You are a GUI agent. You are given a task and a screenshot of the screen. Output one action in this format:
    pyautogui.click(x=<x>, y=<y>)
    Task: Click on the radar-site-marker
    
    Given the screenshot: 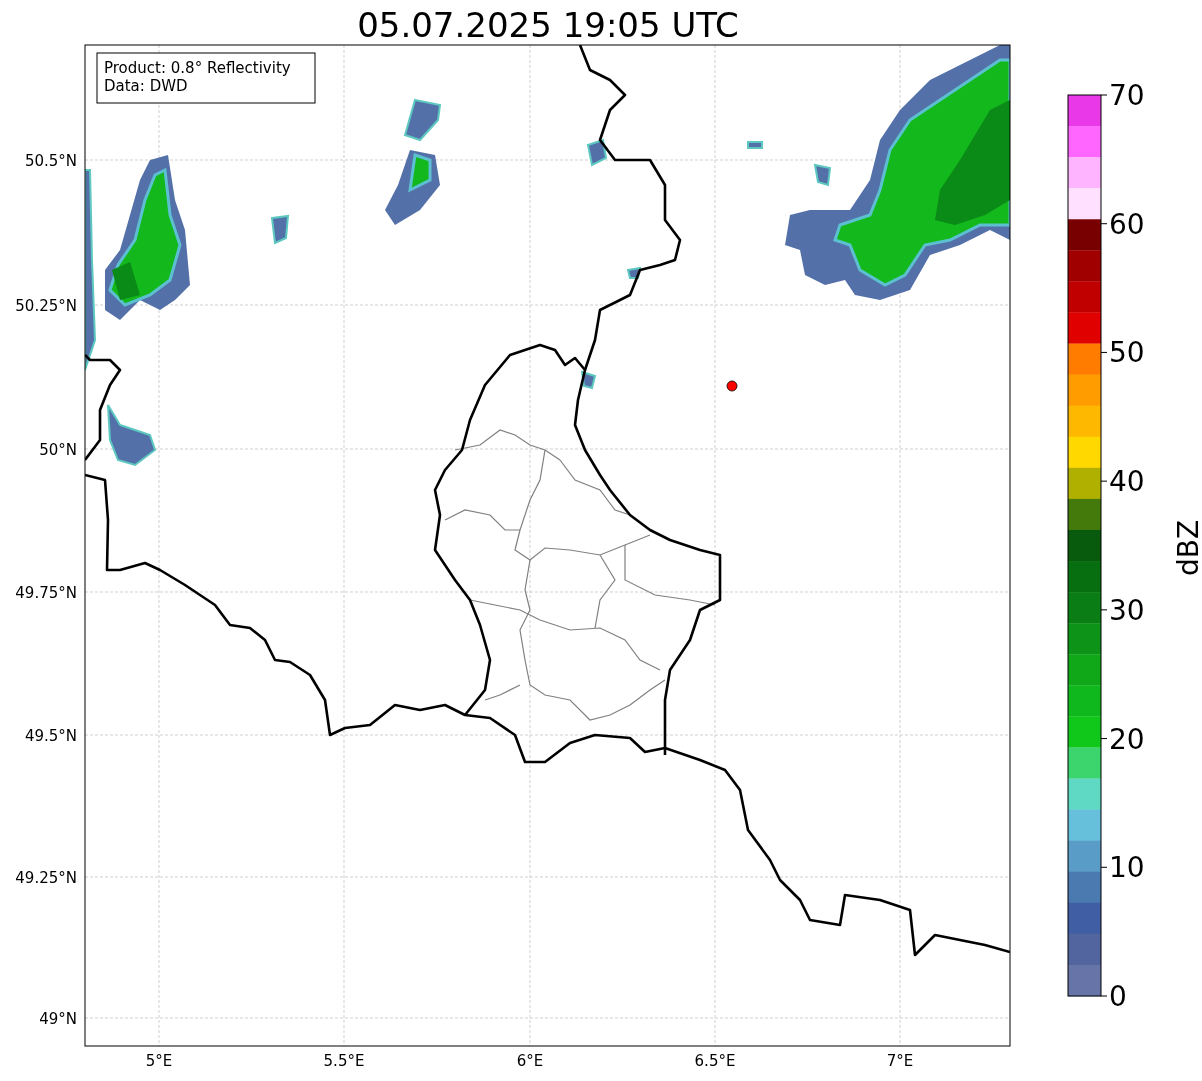 What is the action you would take?
    pyautogui.click(x=732, y=386)
    